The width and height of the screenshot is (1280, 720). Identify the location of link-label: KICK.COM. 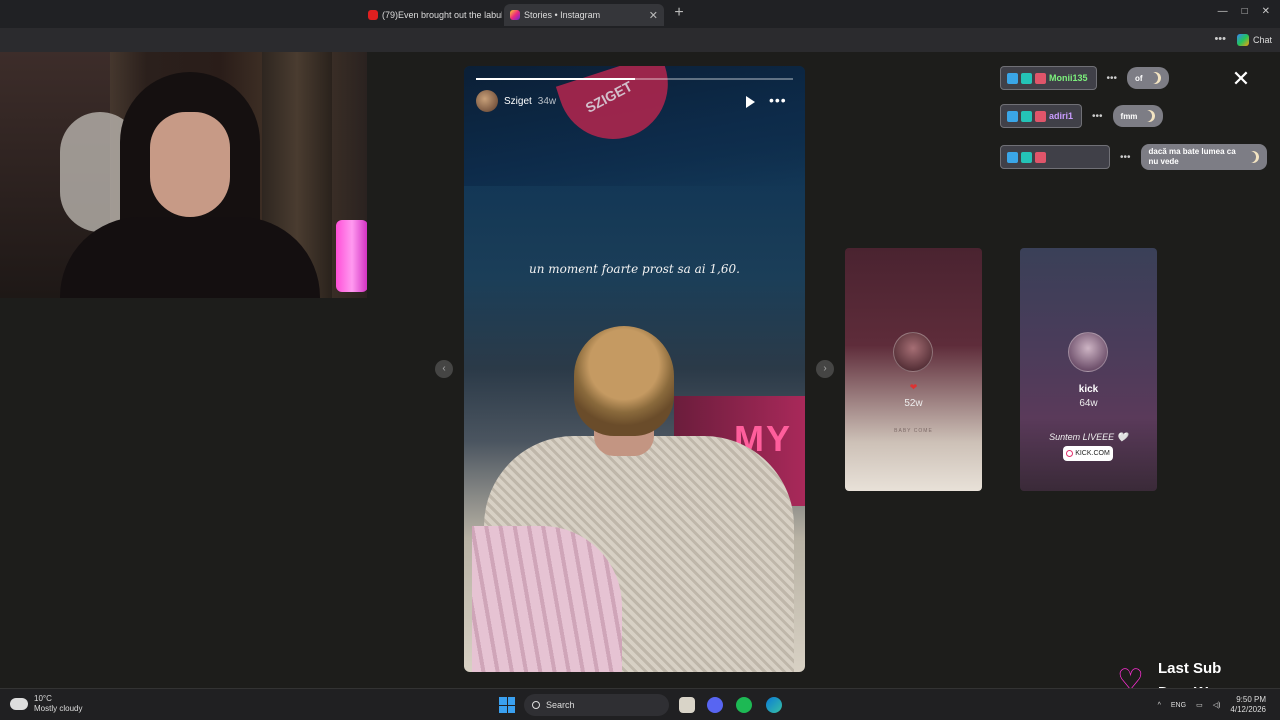
(1092, 453).